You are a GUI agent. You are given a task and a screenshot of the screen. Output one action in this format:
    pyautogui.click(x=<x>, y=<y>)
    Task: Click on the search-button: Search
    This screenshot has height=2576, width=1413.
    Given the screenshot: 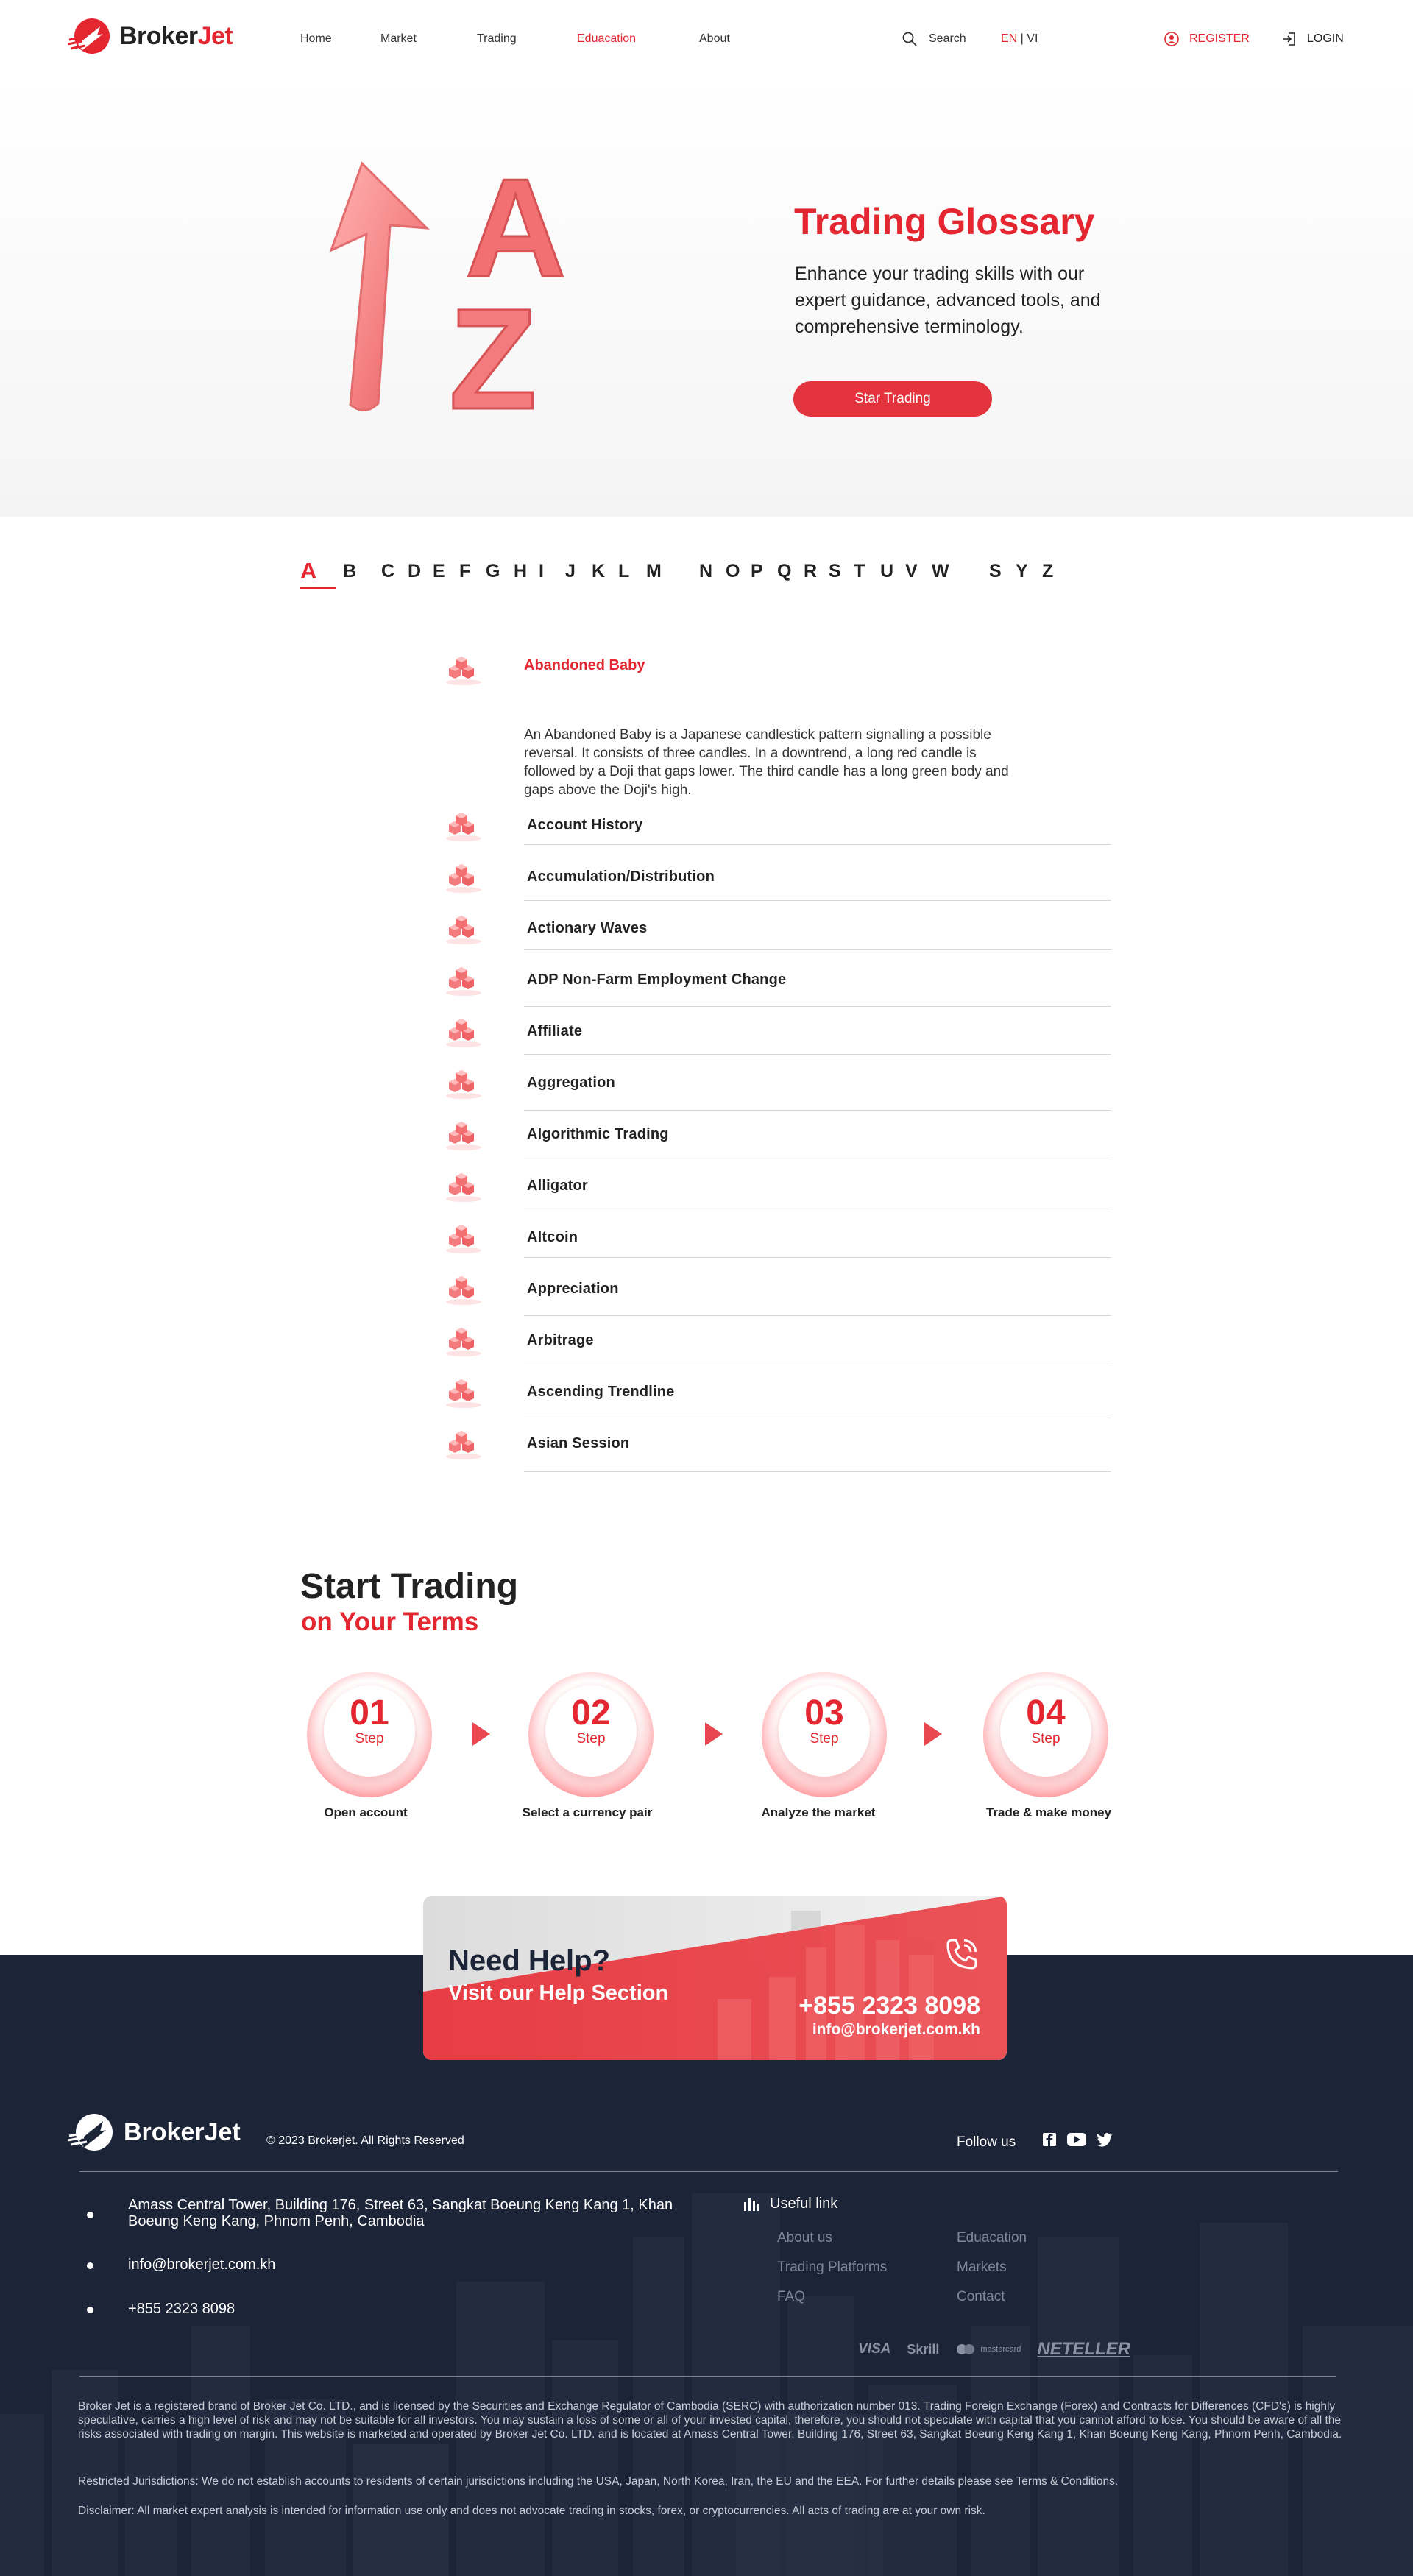 What is the action you would take?
    pyautogui.click(x=934, y=39)
    